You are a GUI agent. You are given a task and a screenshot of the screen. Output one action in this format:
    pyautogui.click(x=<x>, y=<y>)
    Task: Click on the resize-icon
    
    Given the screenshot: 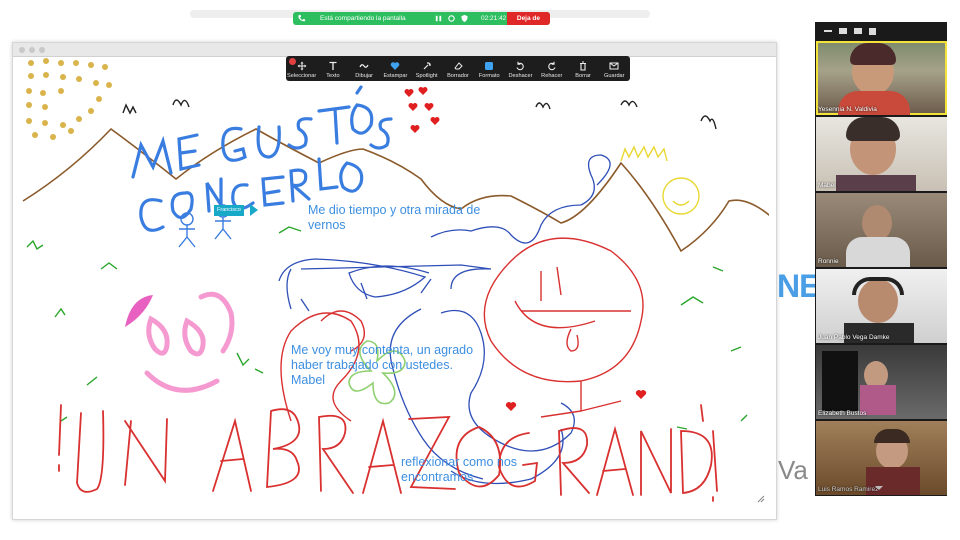 What is the action you would take?
    pyautogui.click(x=761, y=499)
    